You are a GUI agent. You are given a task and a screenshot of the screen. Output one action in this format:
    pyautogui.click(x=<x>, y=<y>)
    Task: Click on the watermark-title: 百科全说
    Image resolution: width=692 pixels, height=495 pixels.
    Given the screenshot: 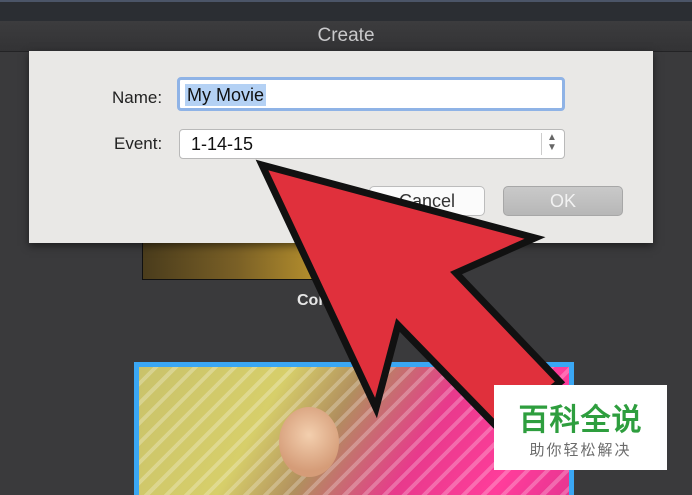 What is the action you would take?
    pyautogui.click(x=580, y=420)
    